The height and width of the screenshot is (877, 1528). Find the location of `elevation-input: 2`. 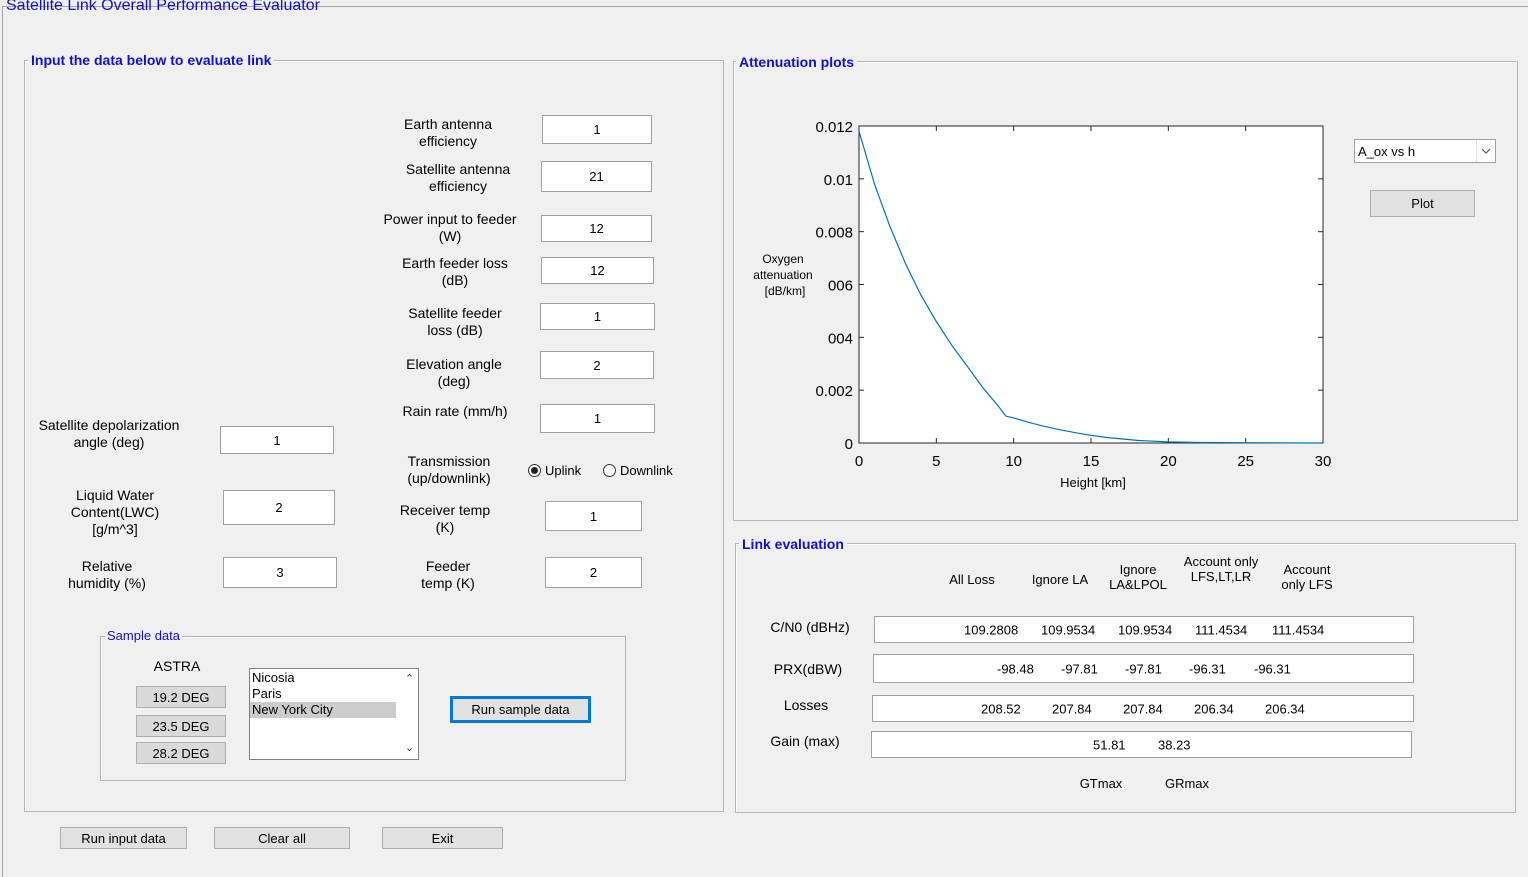

elevation-input: 2 is located at coordinates (597, 365).